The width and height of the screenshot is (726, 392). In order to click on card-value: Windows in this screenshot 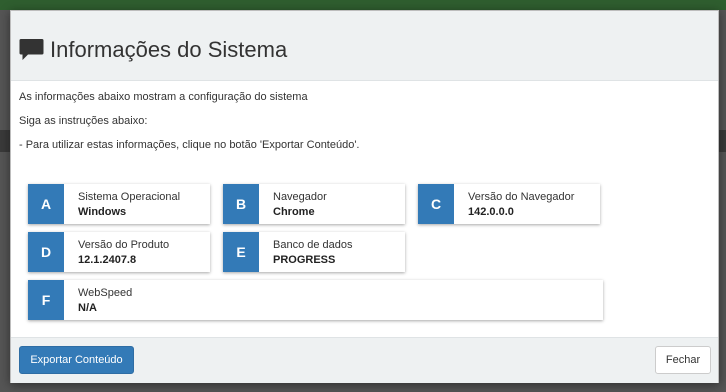, I will do `click(102, 212)`.